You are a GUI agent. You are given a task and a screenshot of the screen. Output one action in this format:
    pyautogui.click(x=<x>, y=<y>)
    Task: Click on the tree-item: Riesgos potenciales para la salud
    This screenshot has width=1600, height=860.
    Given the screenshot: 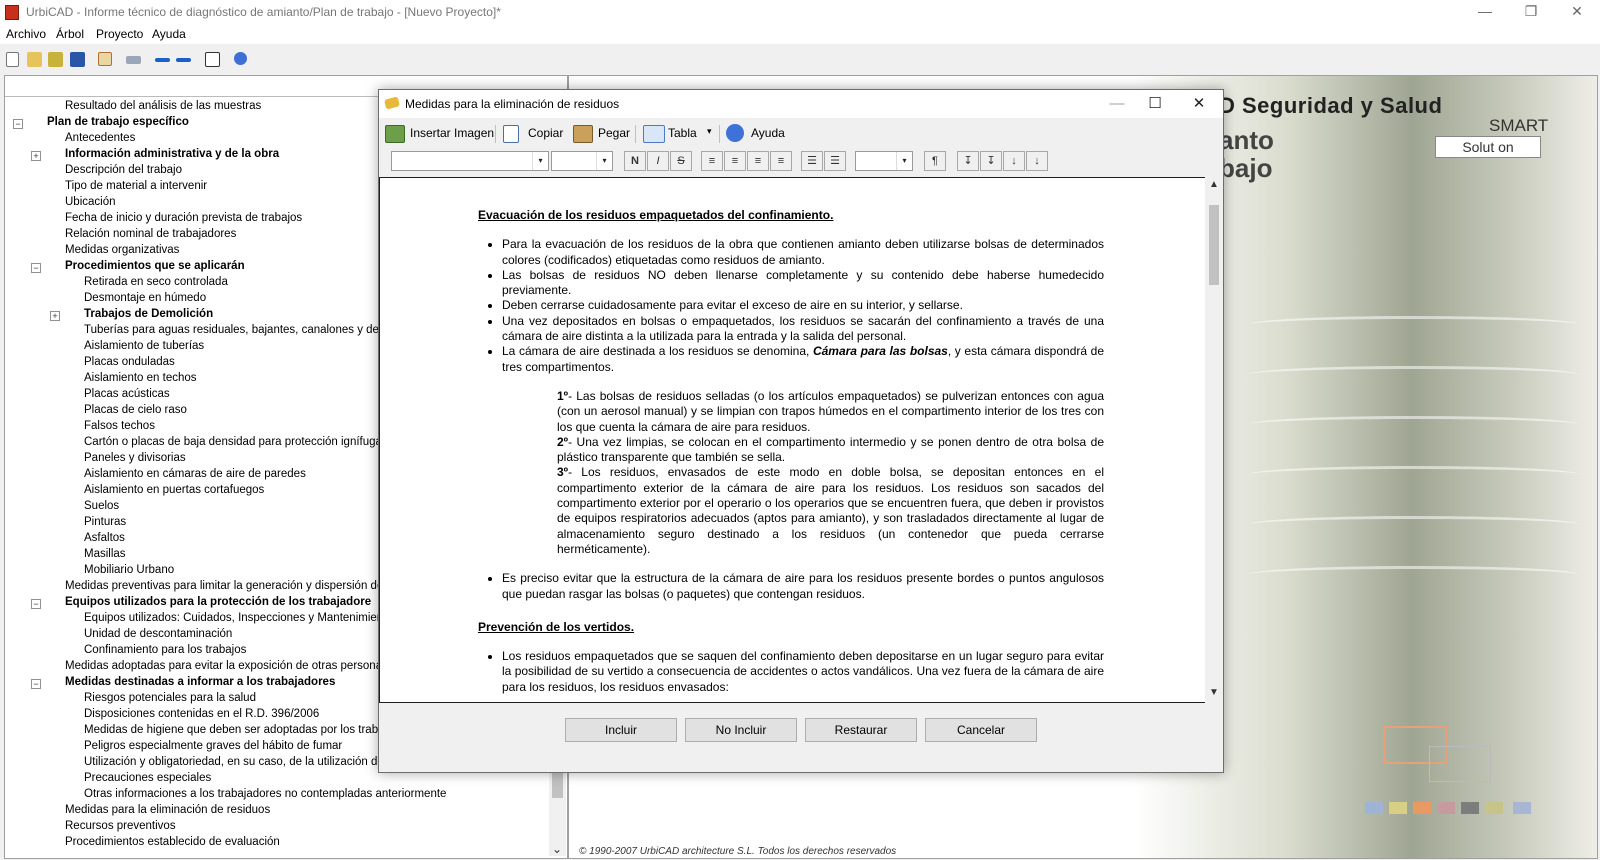 What is the action you would take?
    pyautogui.click(x=170, y=698)
    